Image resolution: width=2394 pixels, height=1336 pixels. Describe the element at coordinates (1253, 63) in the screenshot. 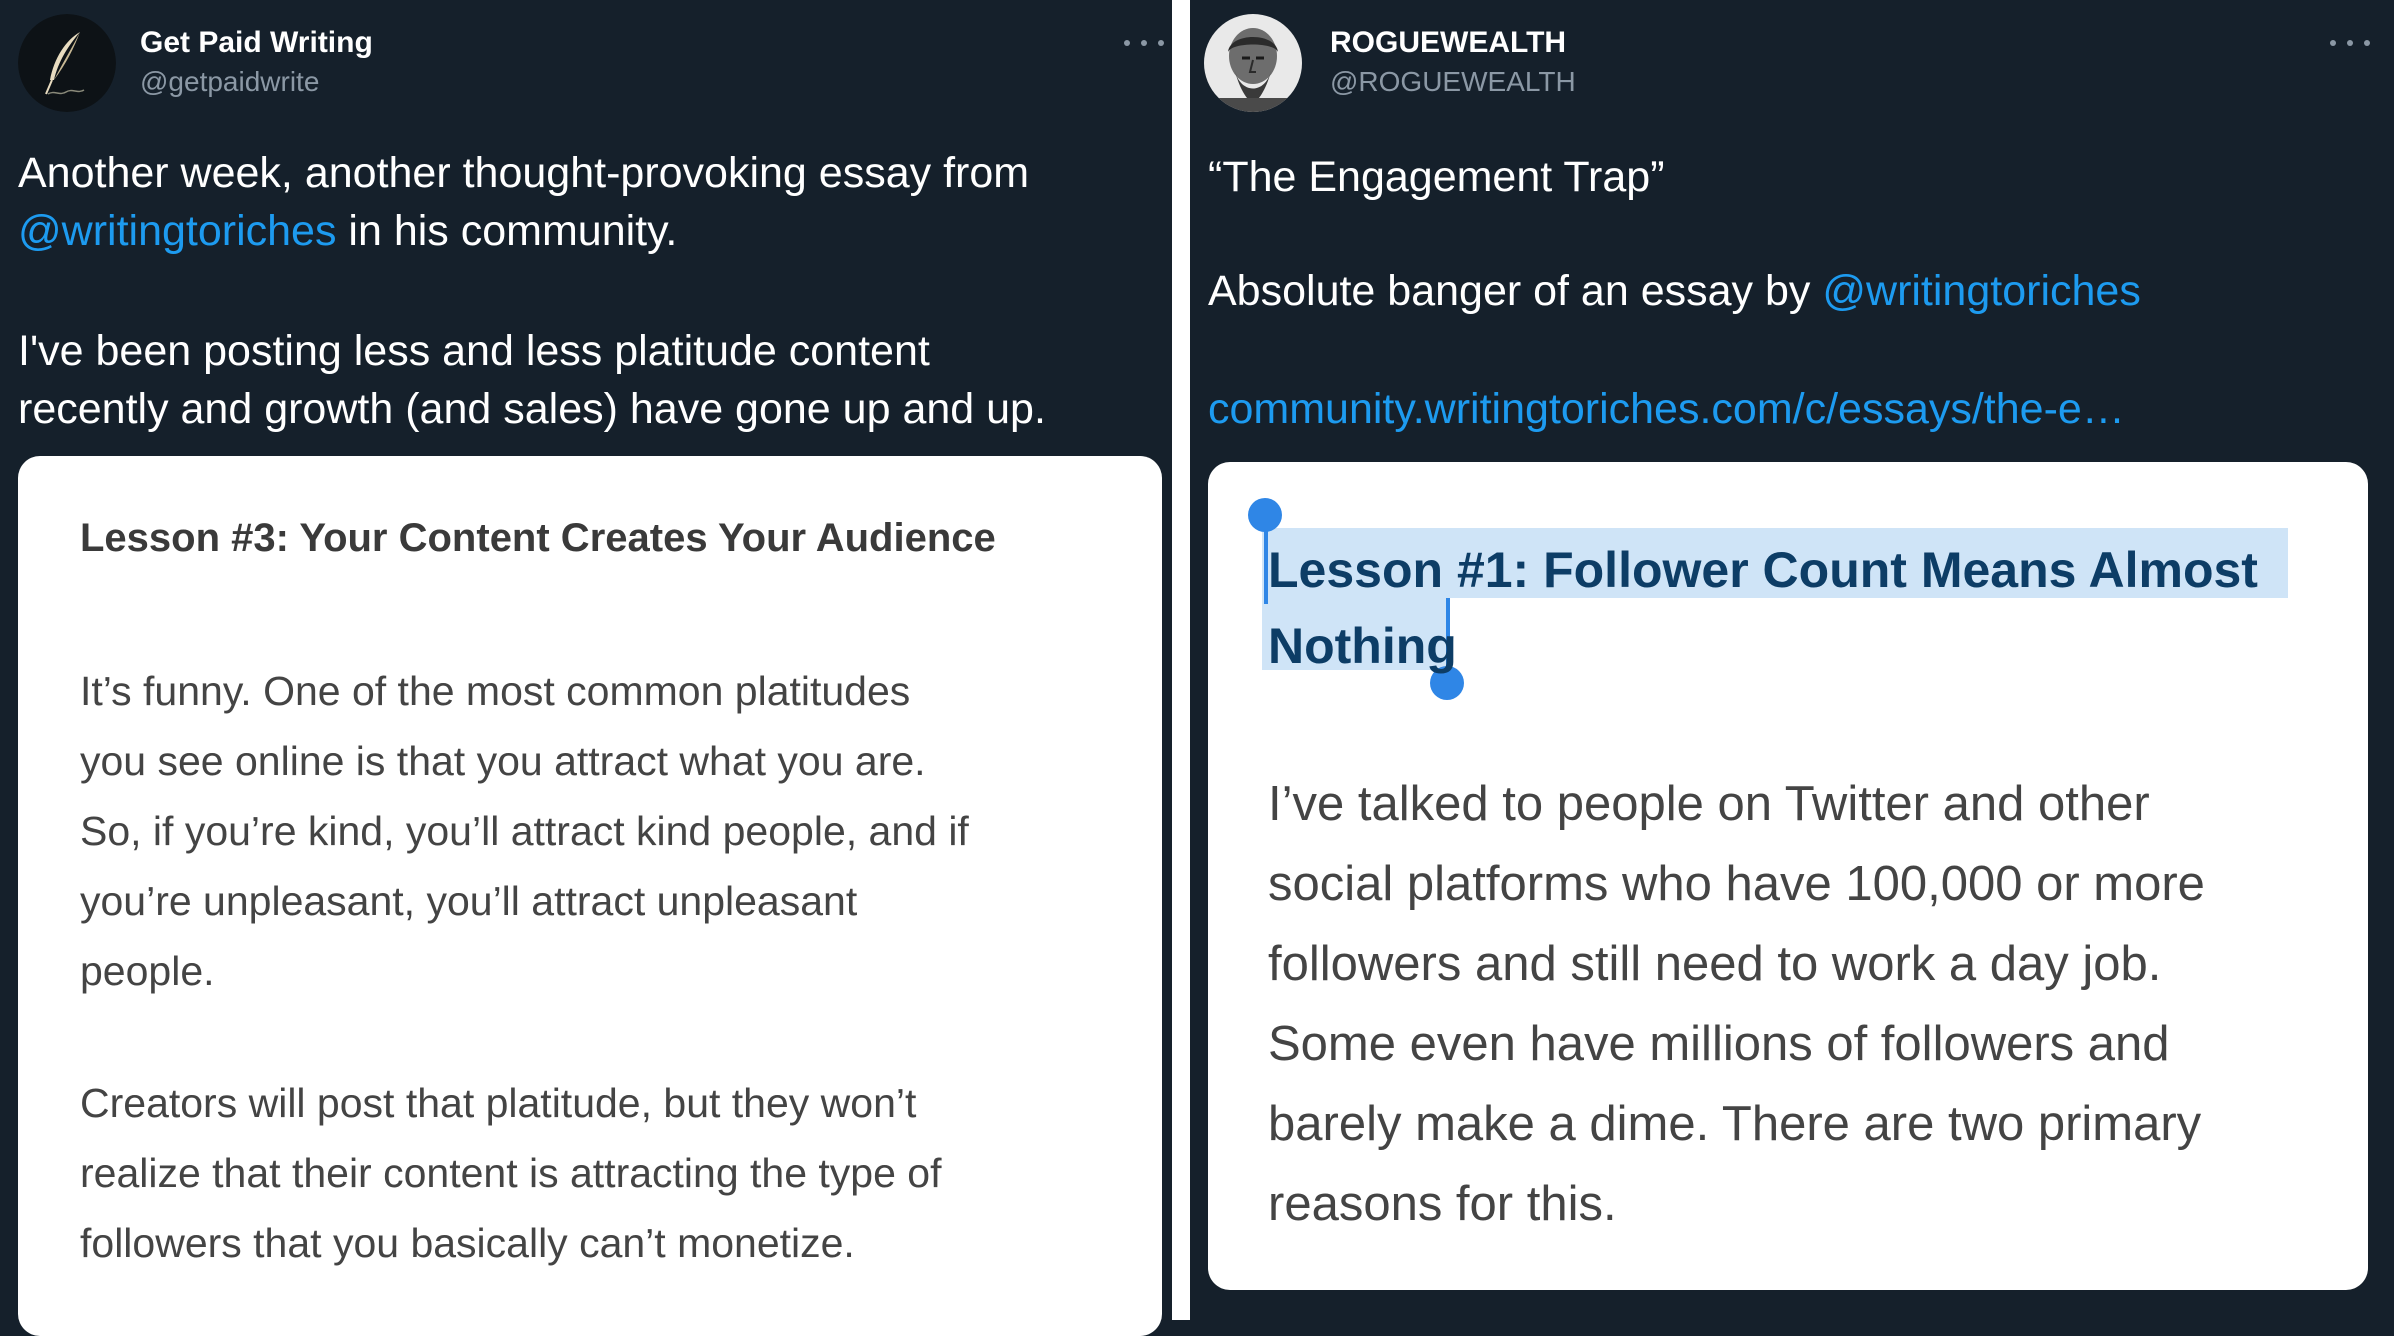

I see `statue-head-icon` at that location.